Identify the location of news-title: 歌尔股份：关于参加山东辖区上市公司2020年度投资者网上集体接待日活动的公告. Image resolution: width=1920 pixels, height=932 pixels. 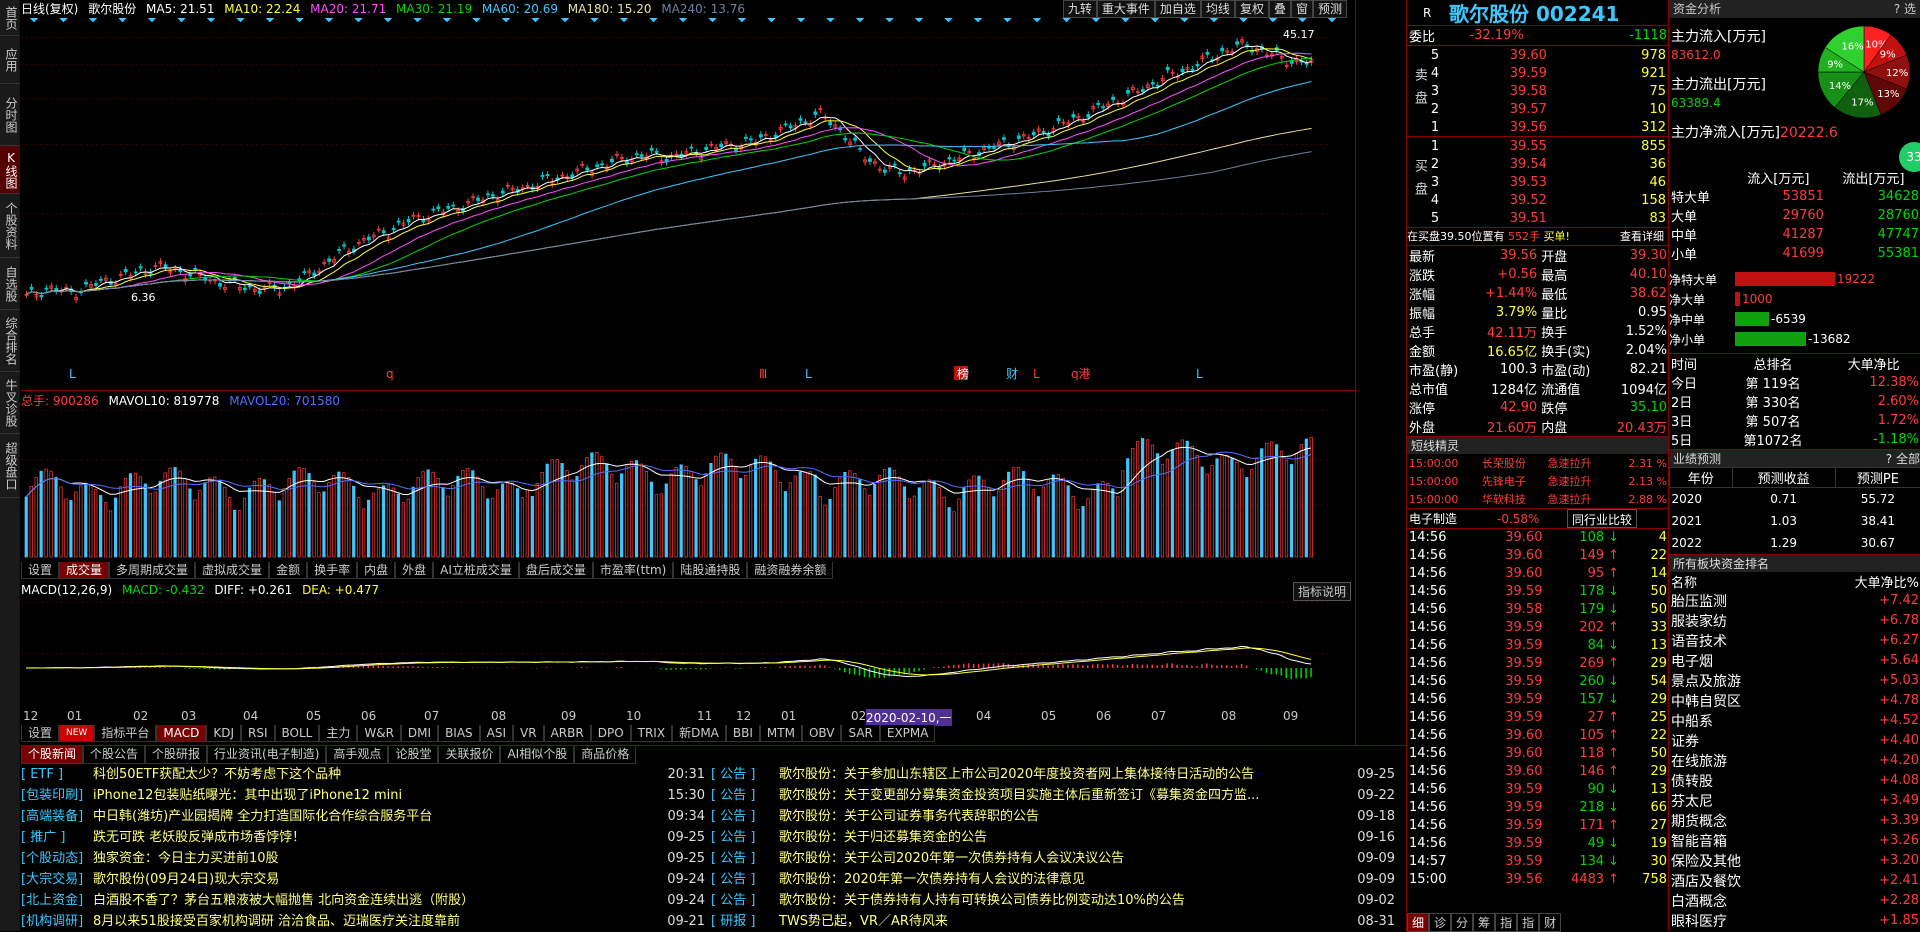
(1066, 774).